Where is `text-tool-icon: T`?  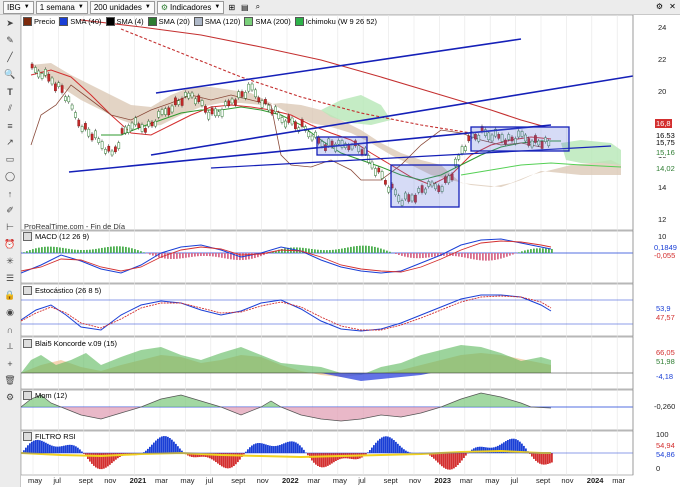 text-tool-icon: T is located at coordinates (10, 91).